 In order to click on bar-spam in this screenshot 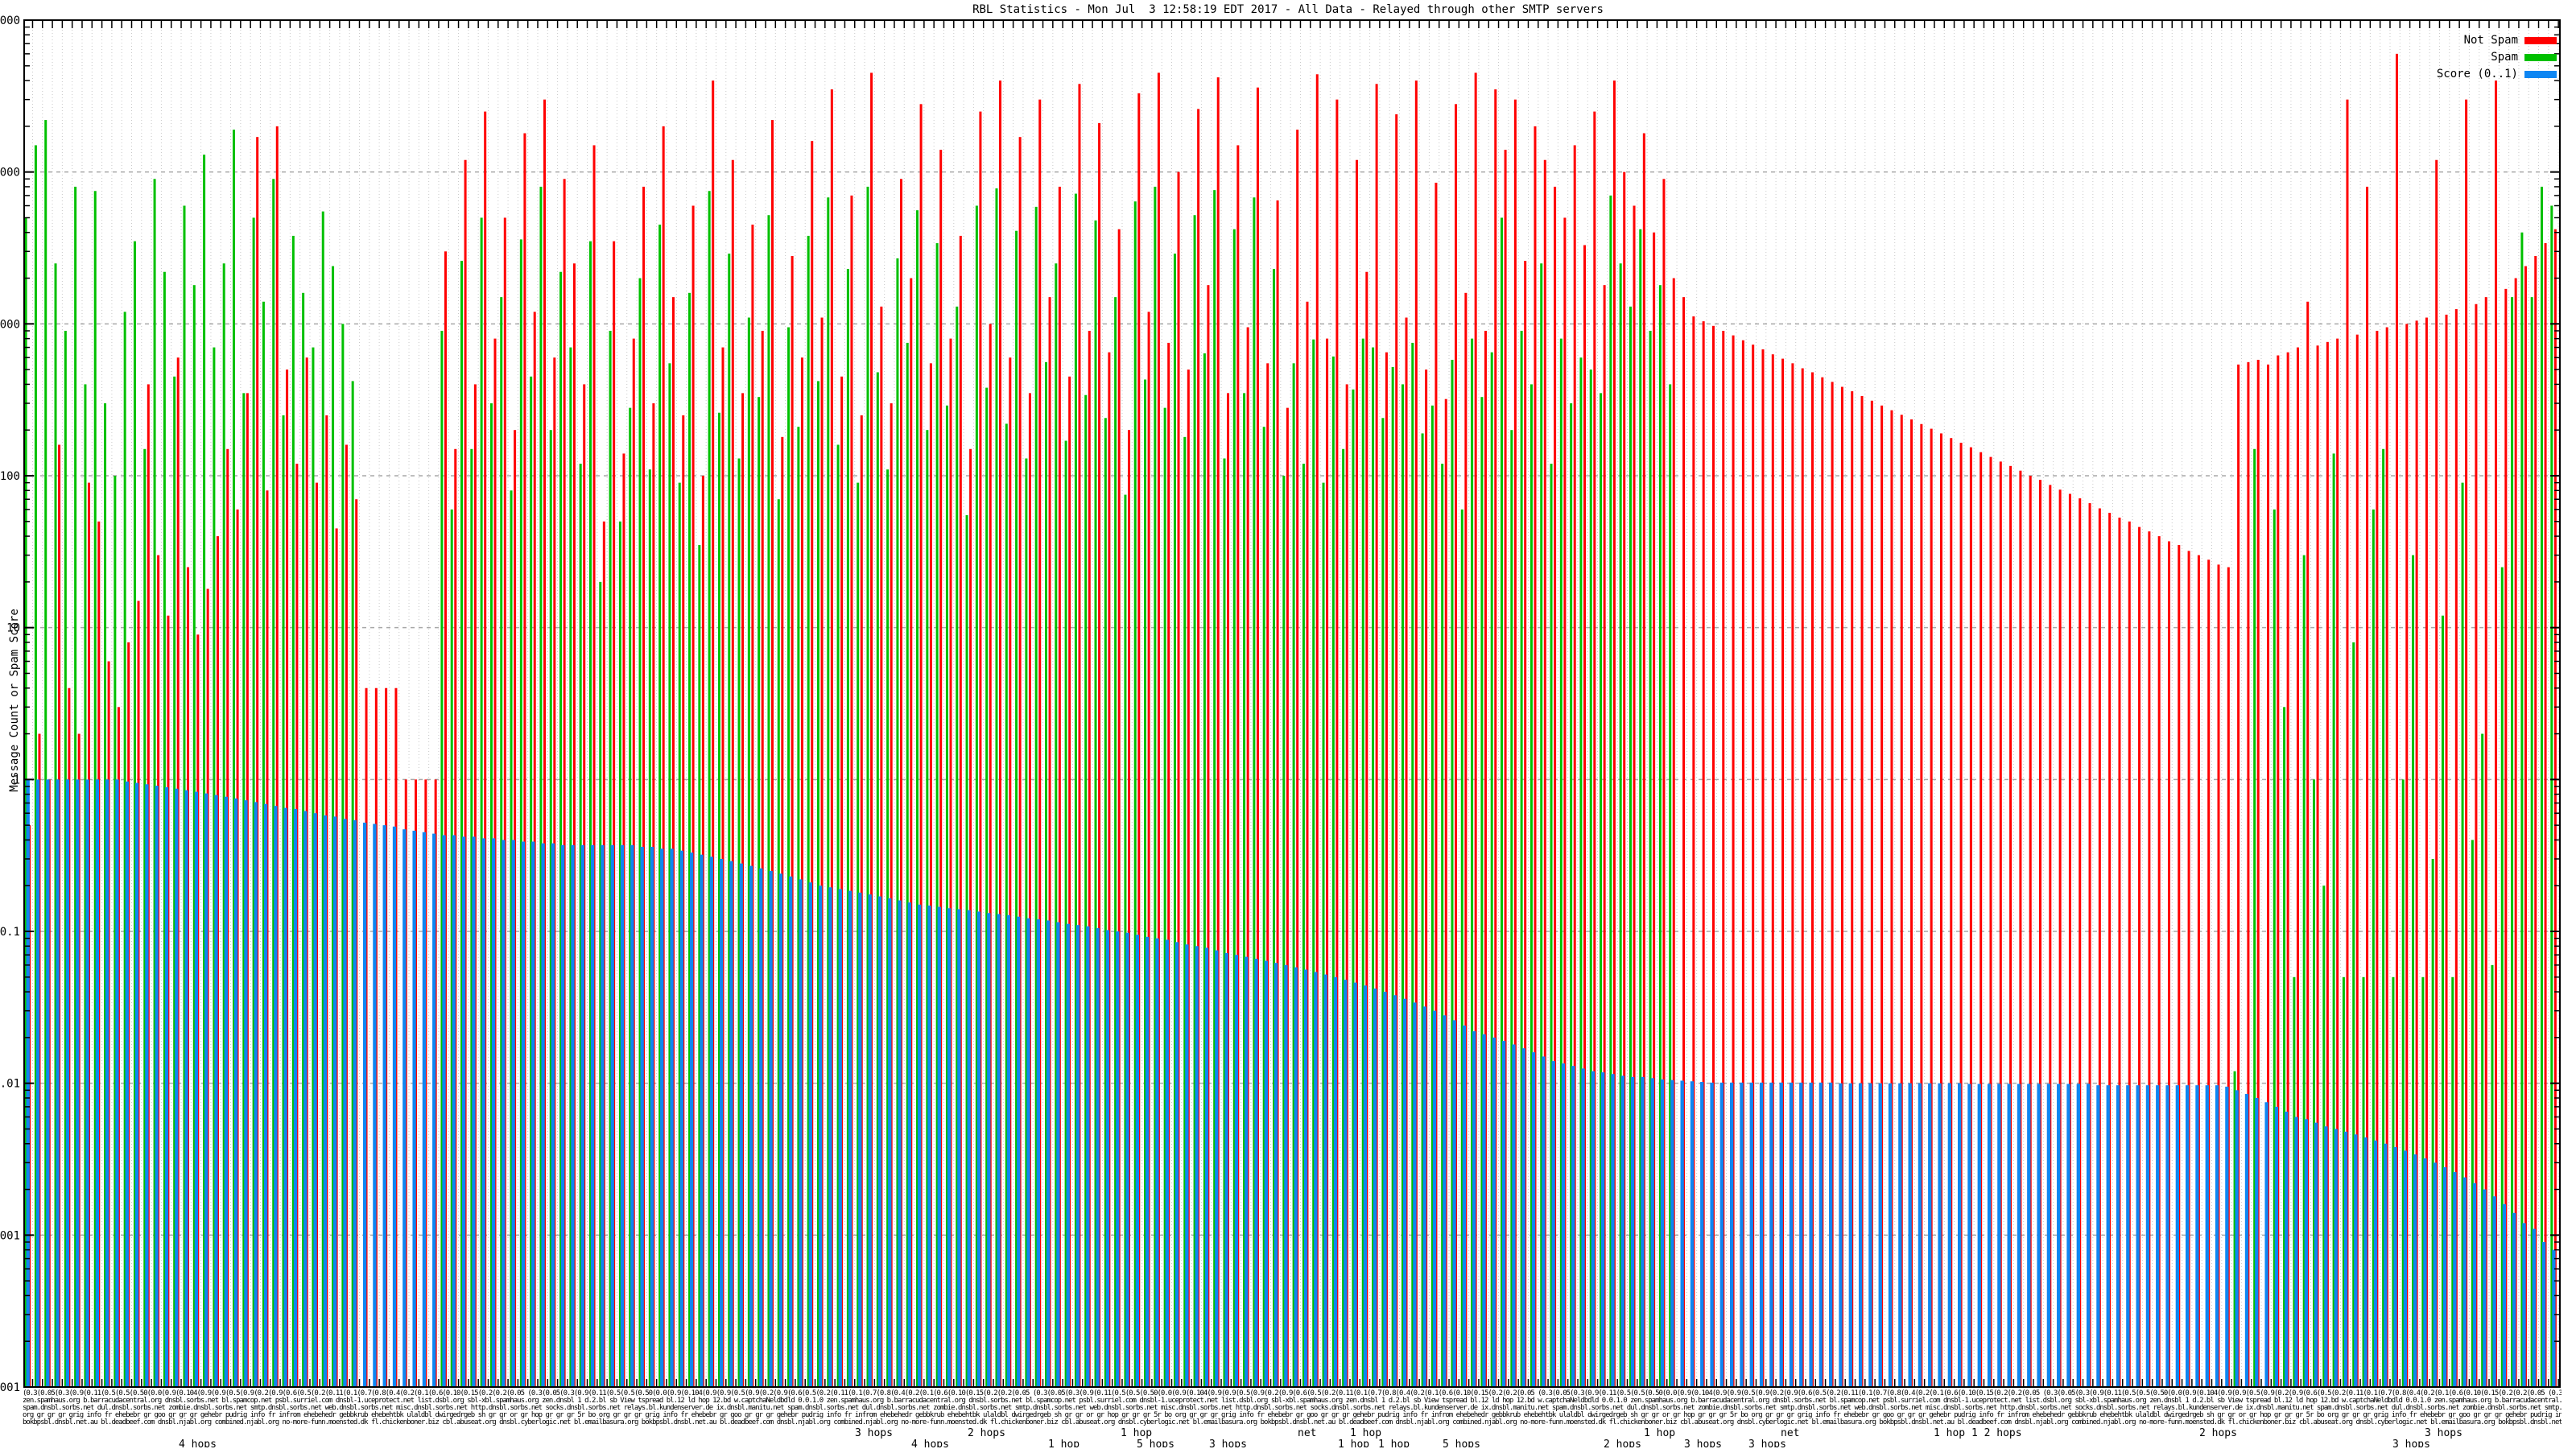, I will do `click(2522, 810)`.